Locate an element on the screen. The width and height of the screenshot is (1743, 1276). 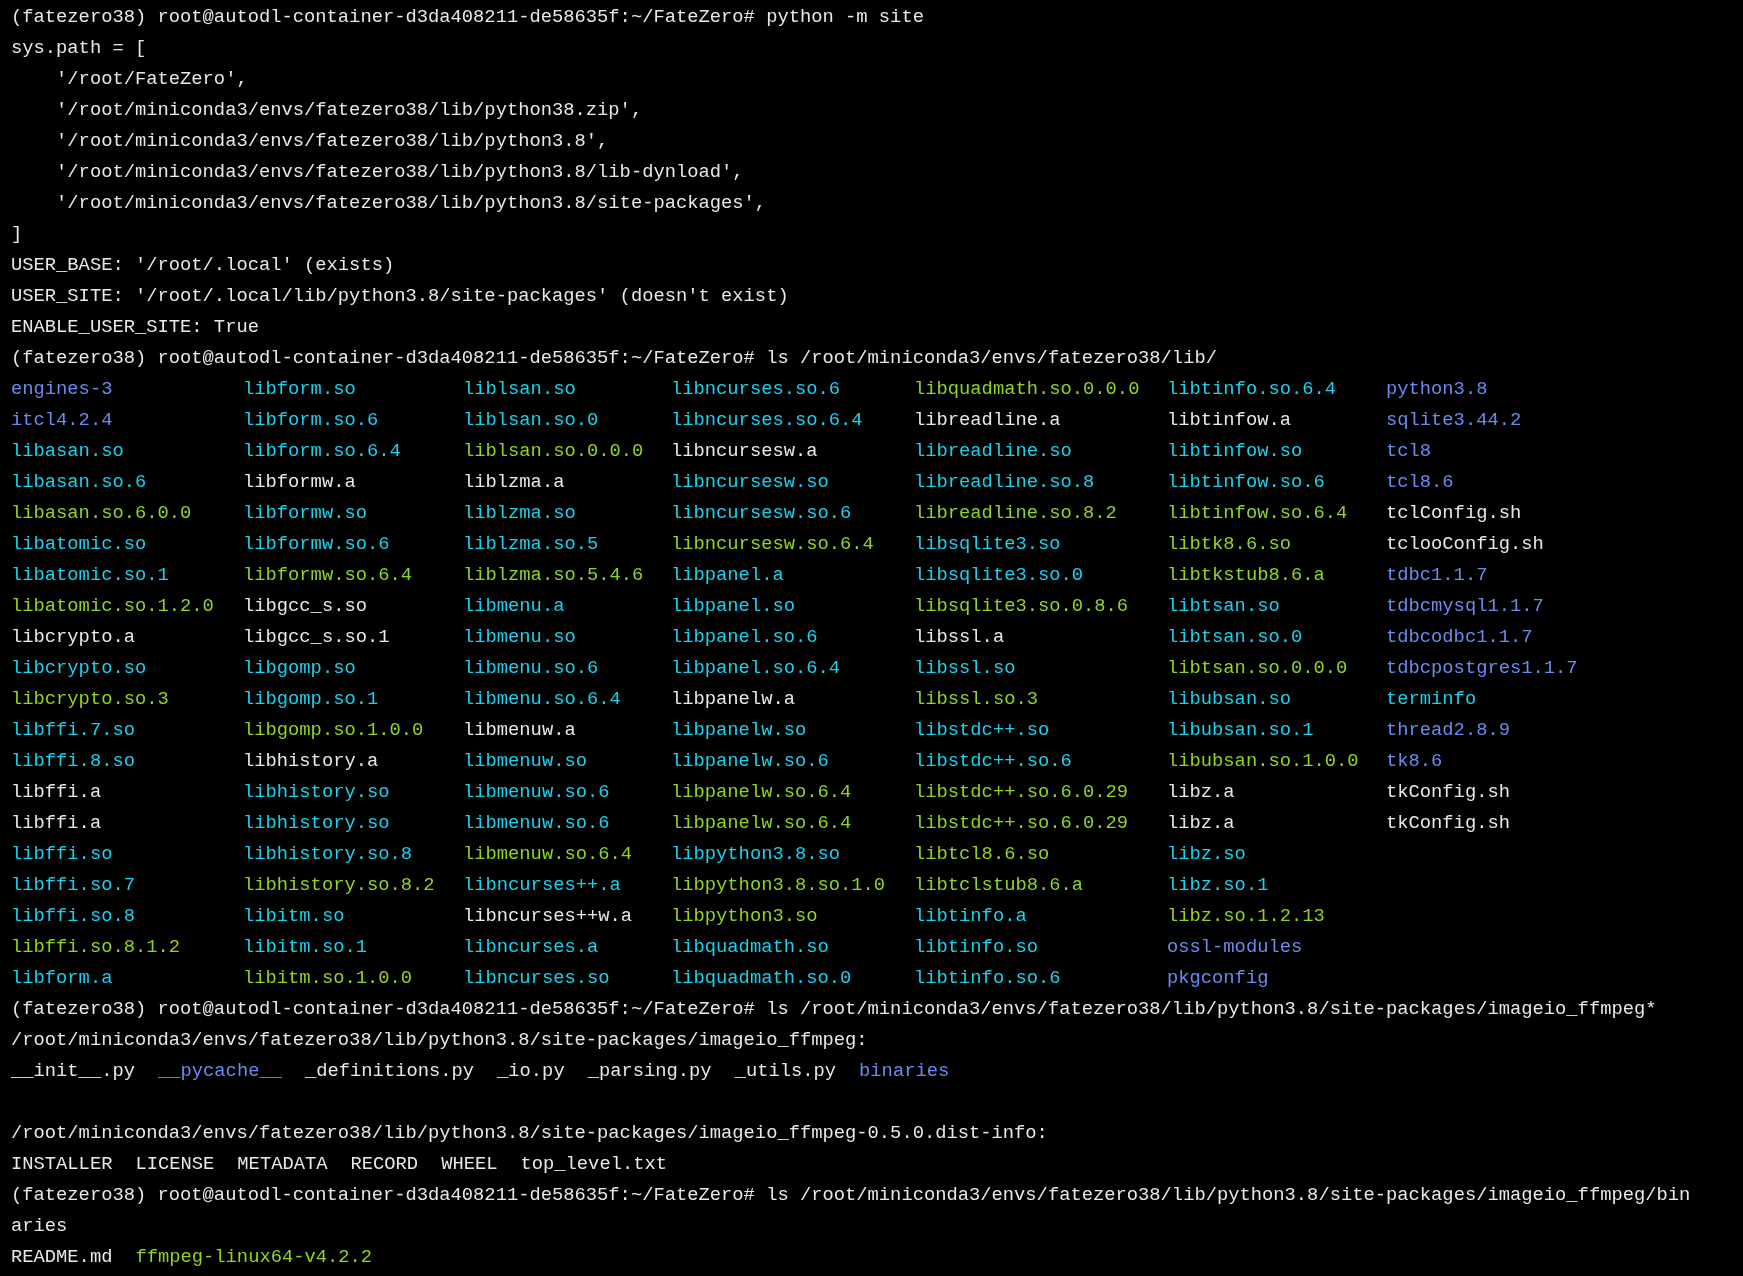
terminal-line: (fatezero38) root@autodl-container-d3da408211-de58635f:~/FateZero# ls /root/miniconda3/envs/fatezero38/lib/python3.8/site-packages/imageio_ffmpeg/bin is located at coordinates (851, 1195).